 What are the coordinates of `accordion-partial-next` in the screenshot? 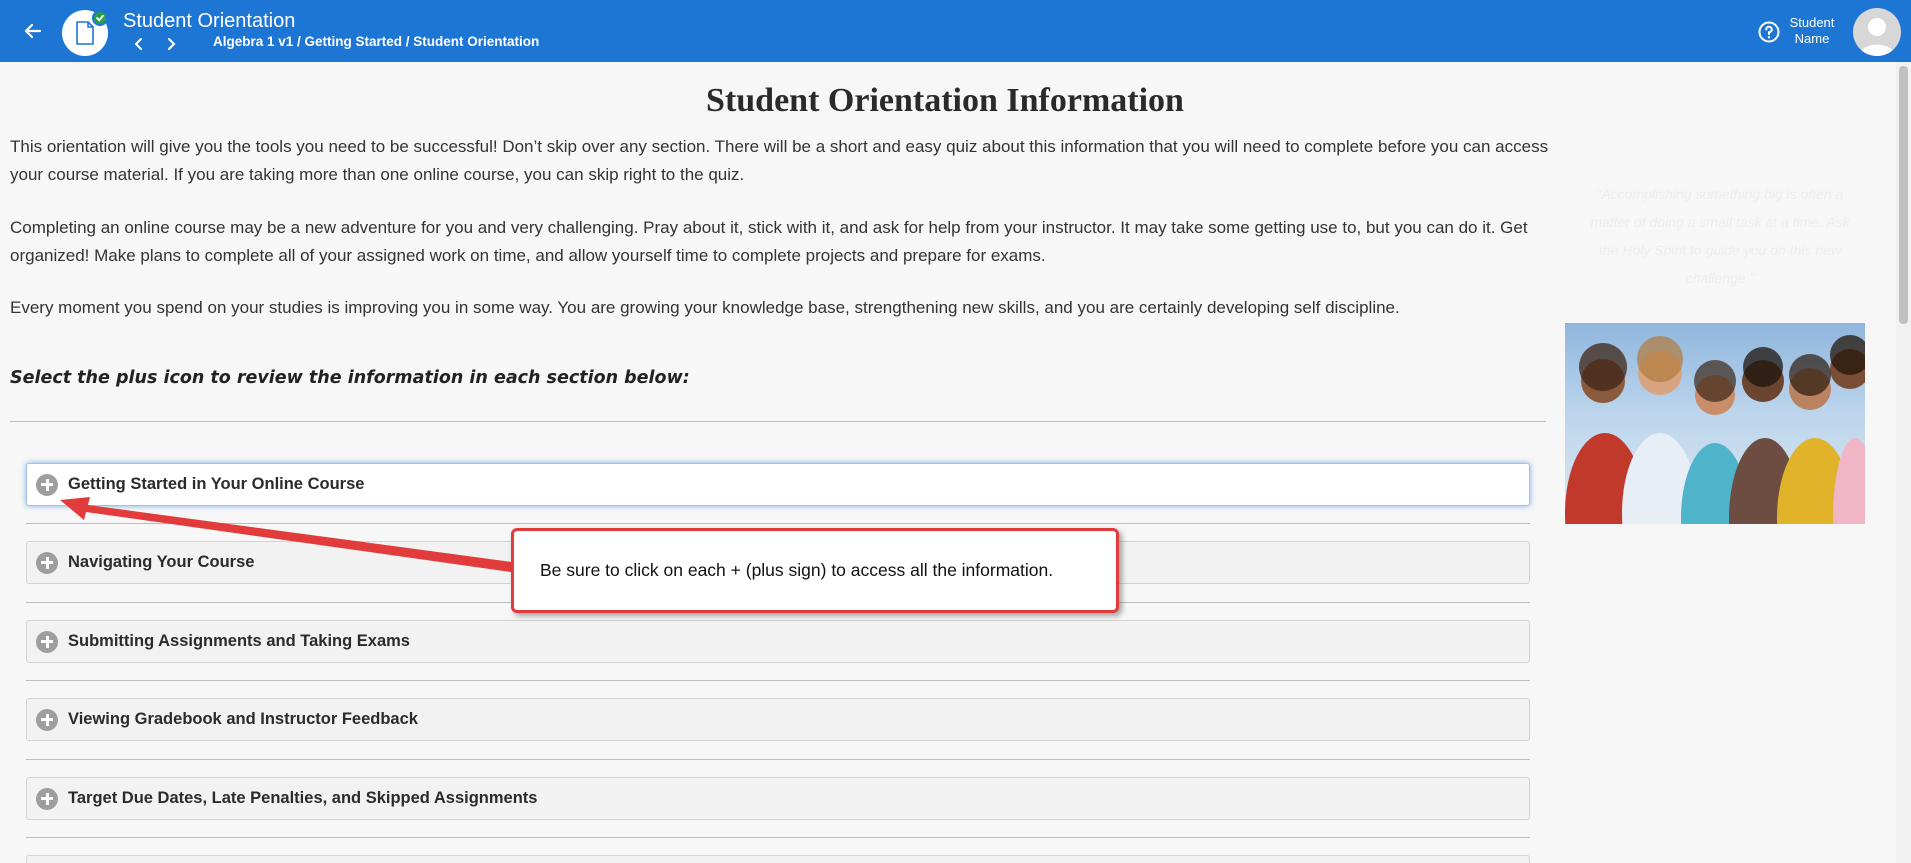 It's located at (778, 859).